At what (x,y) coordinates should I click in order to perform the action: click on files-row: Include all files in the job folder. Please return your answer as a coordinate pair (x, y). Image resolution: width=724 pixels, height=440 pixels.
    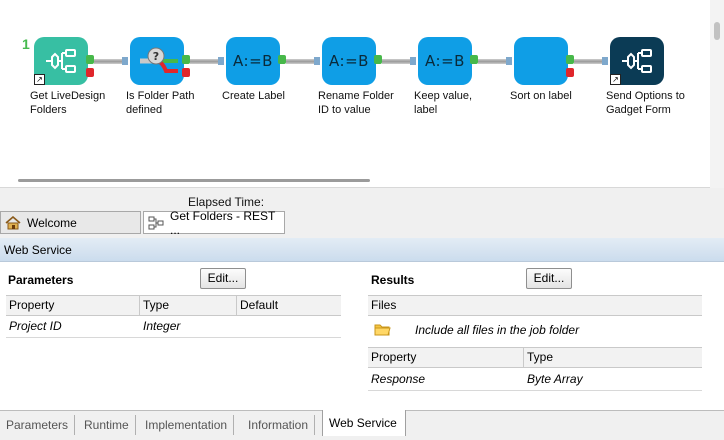
    Looking at the image, I should click on (535, 330).